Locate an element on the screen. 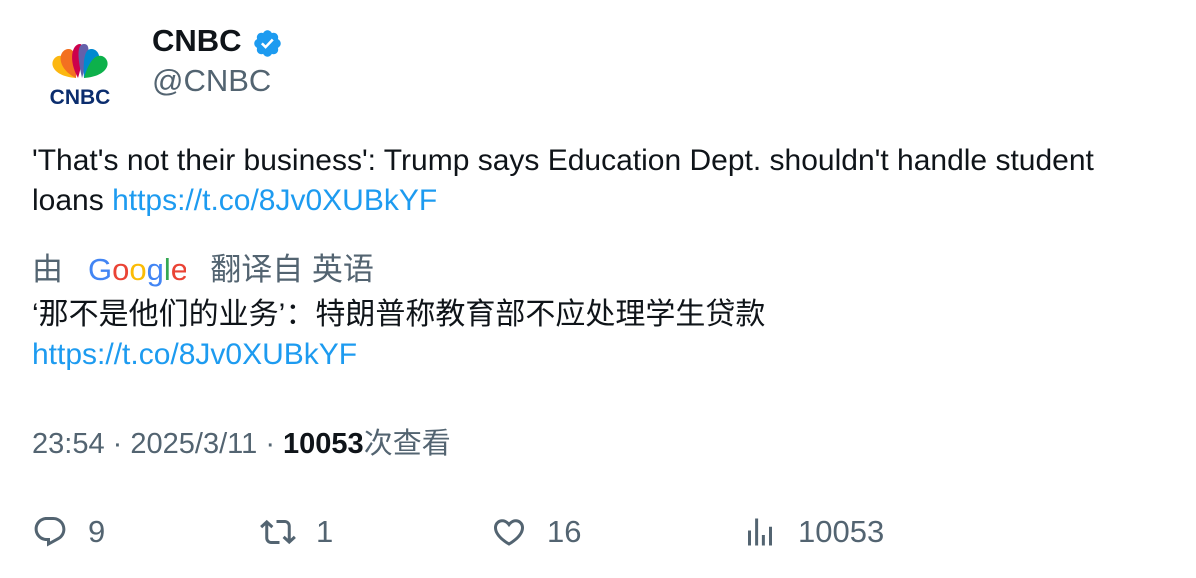  verified-badge-icon is located at coordinates (267, 43).